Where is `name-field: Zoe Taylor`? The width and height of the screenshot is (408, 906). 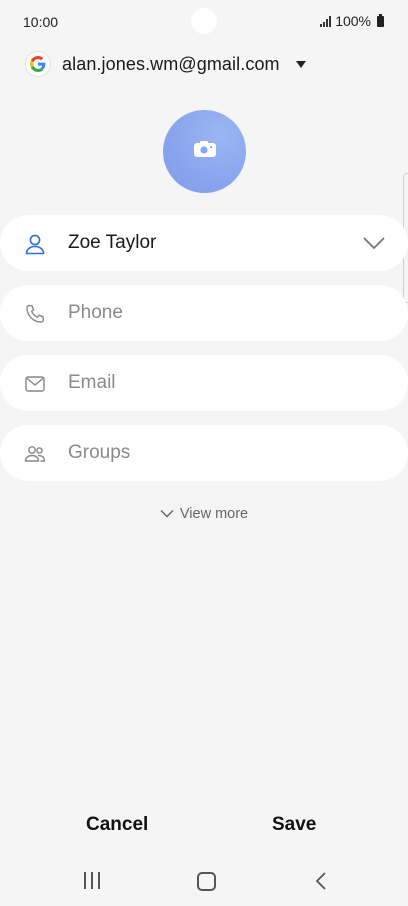 name-field: Zoe Taylor is located at coordinates (204, 243).